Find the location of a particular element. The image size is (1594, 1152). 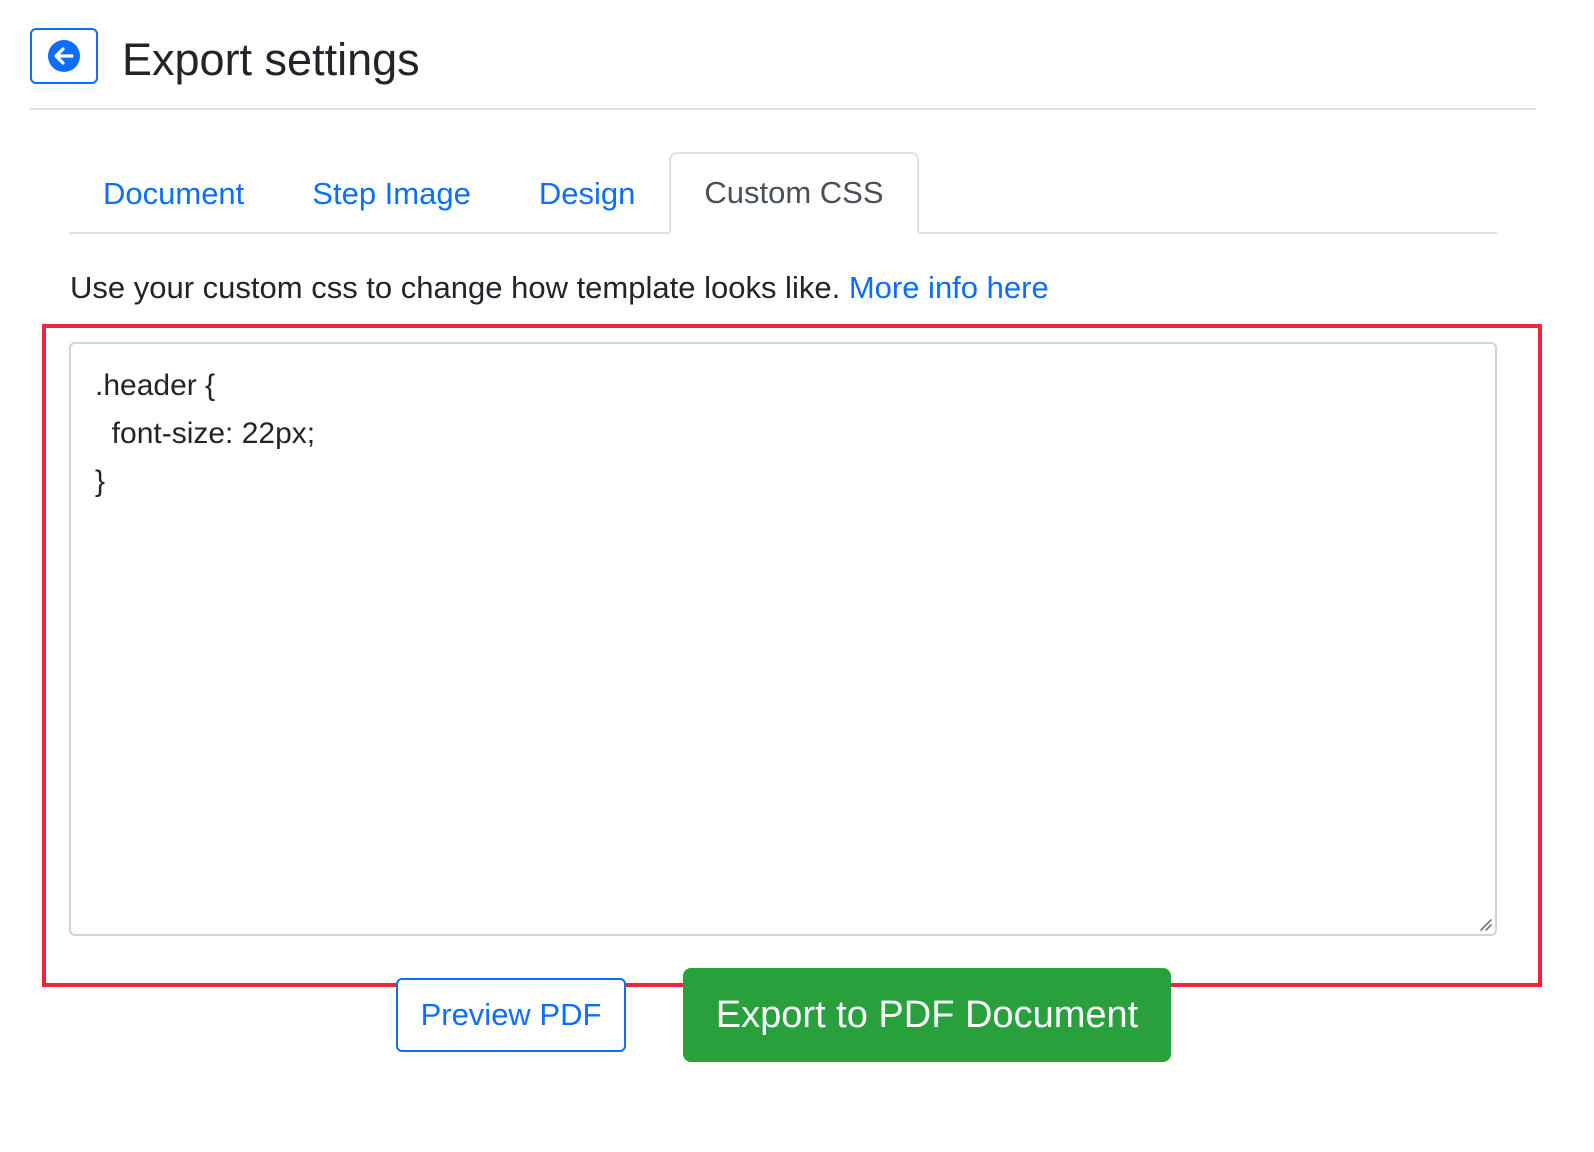

export-pdf-button: Export to PDF Document is located at coordinates (927, 1015).